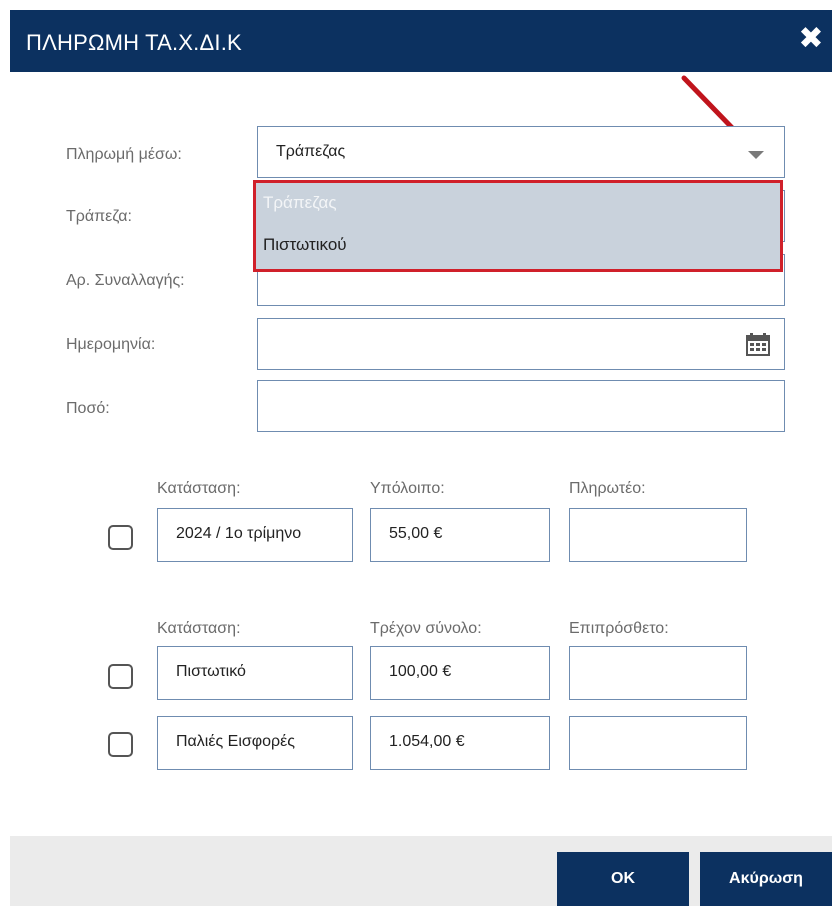 The width and height of the screenshot is (832, 906). Describe the element at coordinates (460, 535) in the screenshot. I see `section1-row1-balance: 55,00 €` at that location.